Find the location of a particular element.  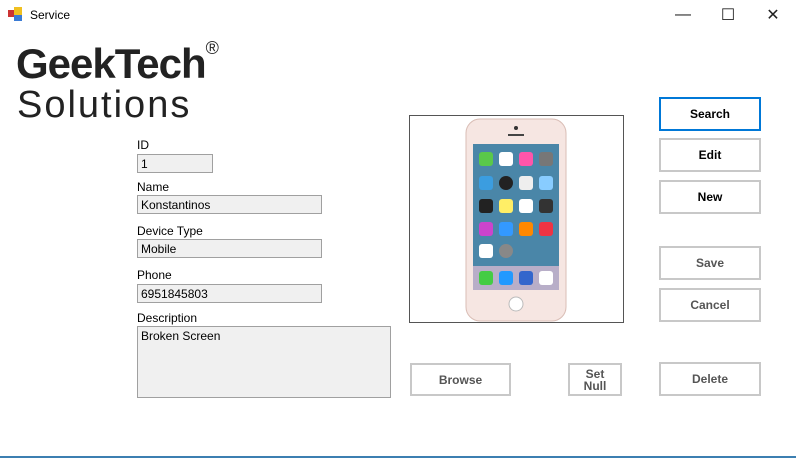

set-null-button: Set Null is located at coordinates (595, 379).